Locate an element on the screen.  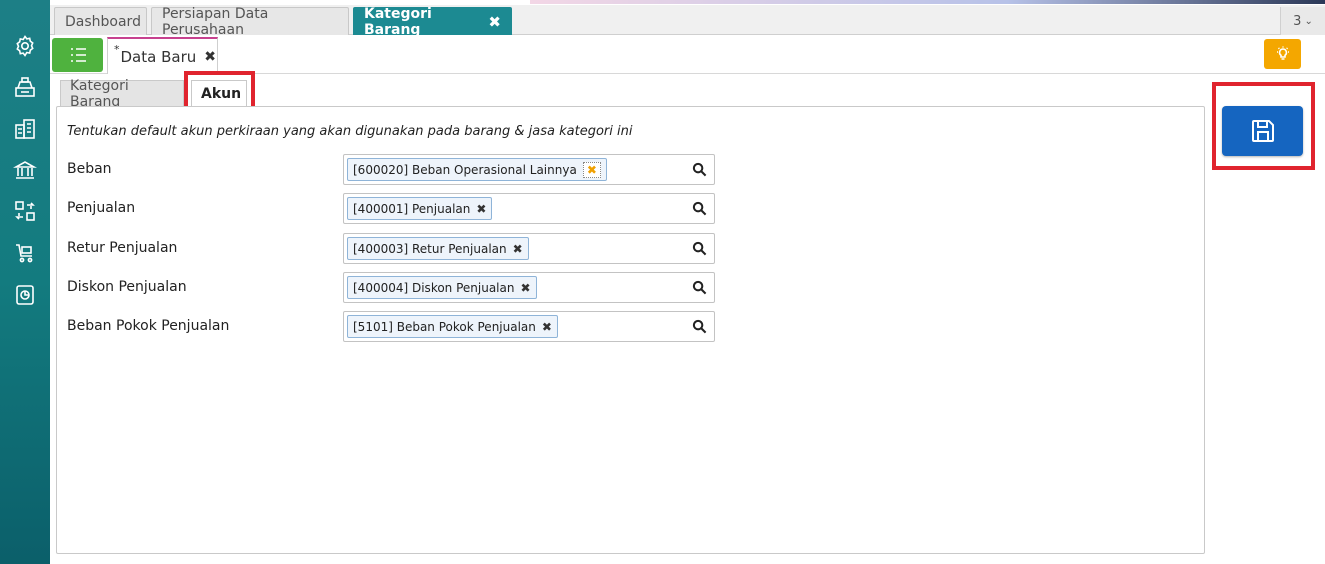
doc-tab-label: Data Baru is located at coordinates (158, 56).